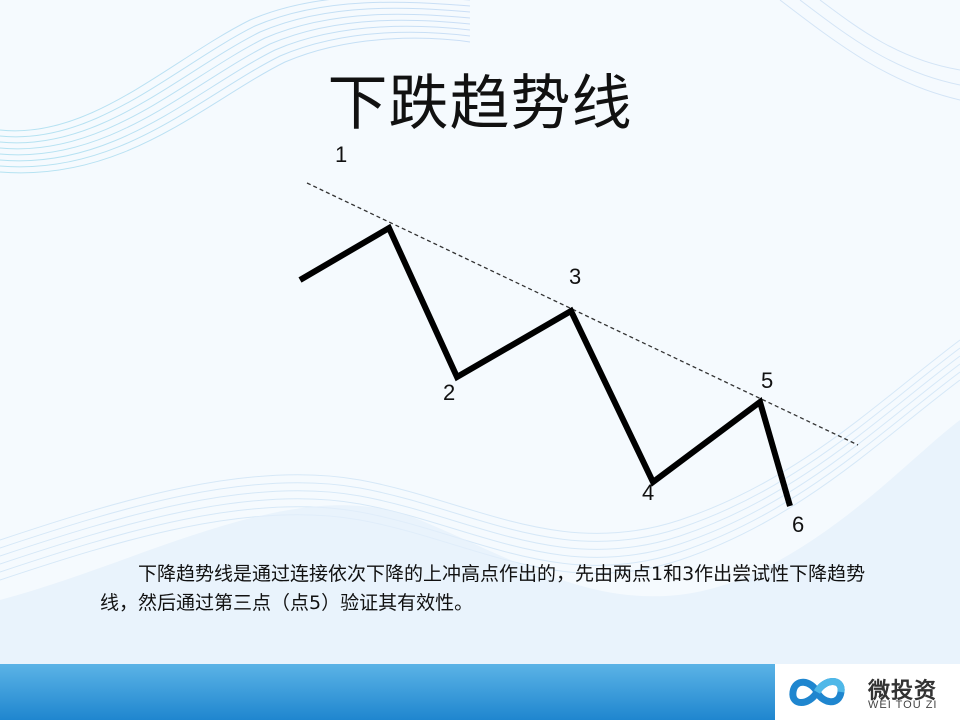  Describe the element at coordinates (648, 492) in the screenshot. I see `point-label-4: 4` at that location.